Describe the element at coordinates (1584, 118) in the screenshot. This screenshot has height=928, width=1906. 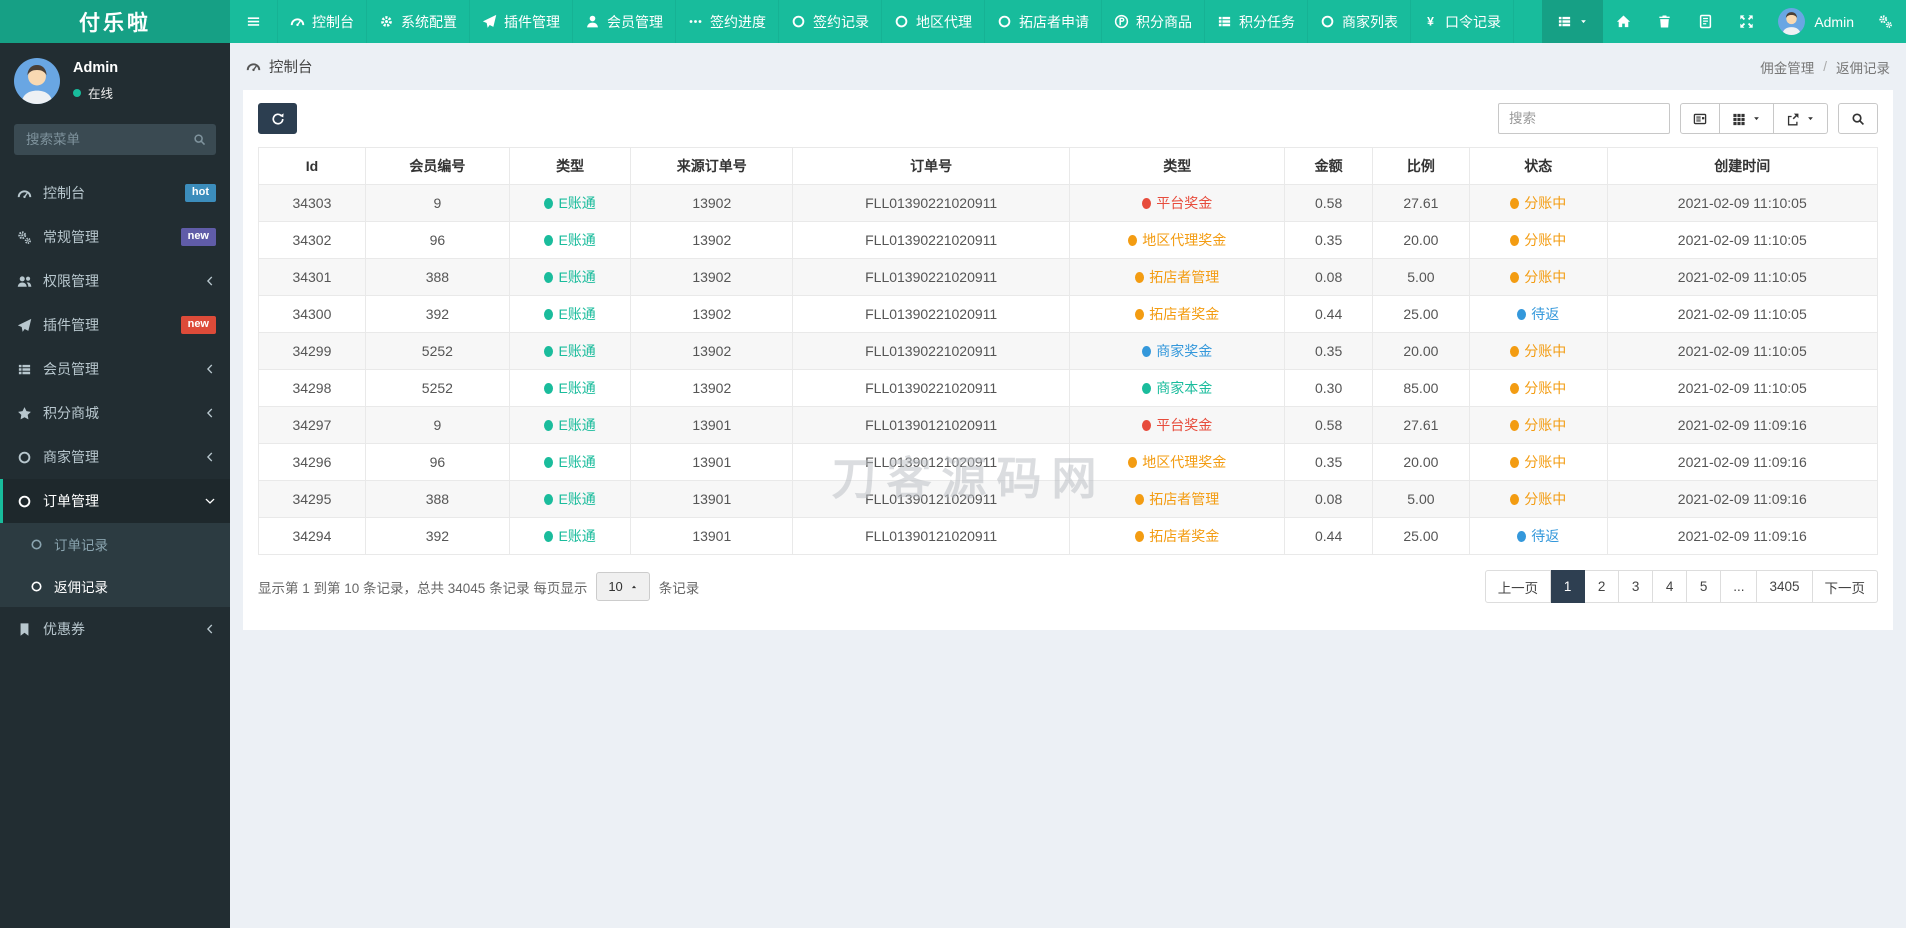
I see `table-search-input` at that location.